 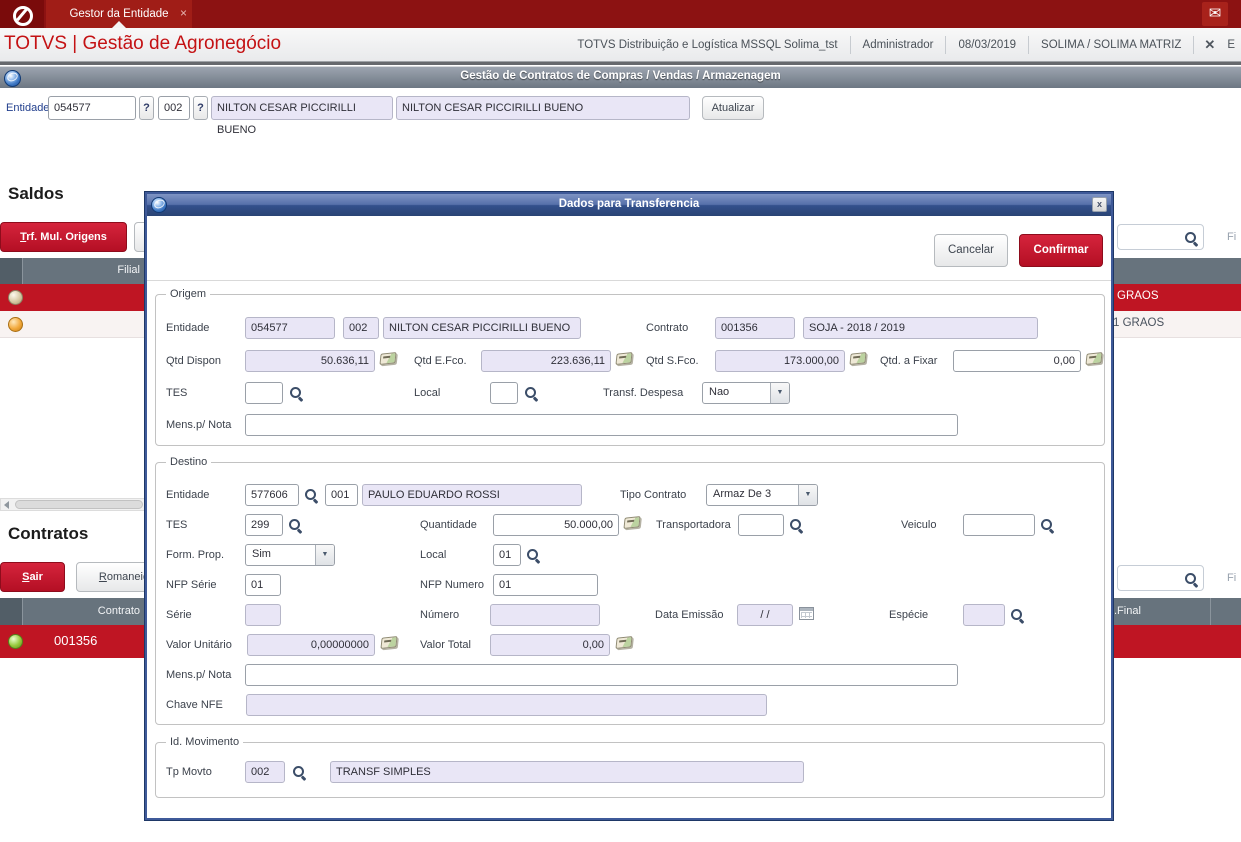 I want to click on saldos-hscrollbar, so click(x=72, y=504).